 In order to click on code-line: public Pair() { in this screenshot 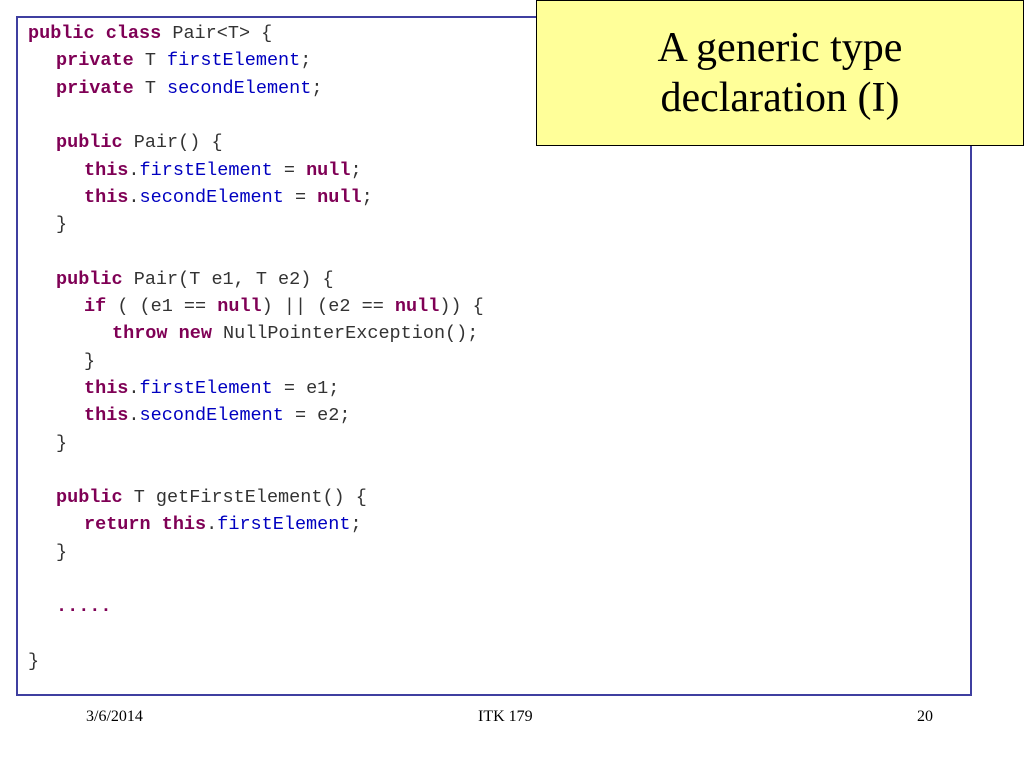, I will do `click(139, 143)`.